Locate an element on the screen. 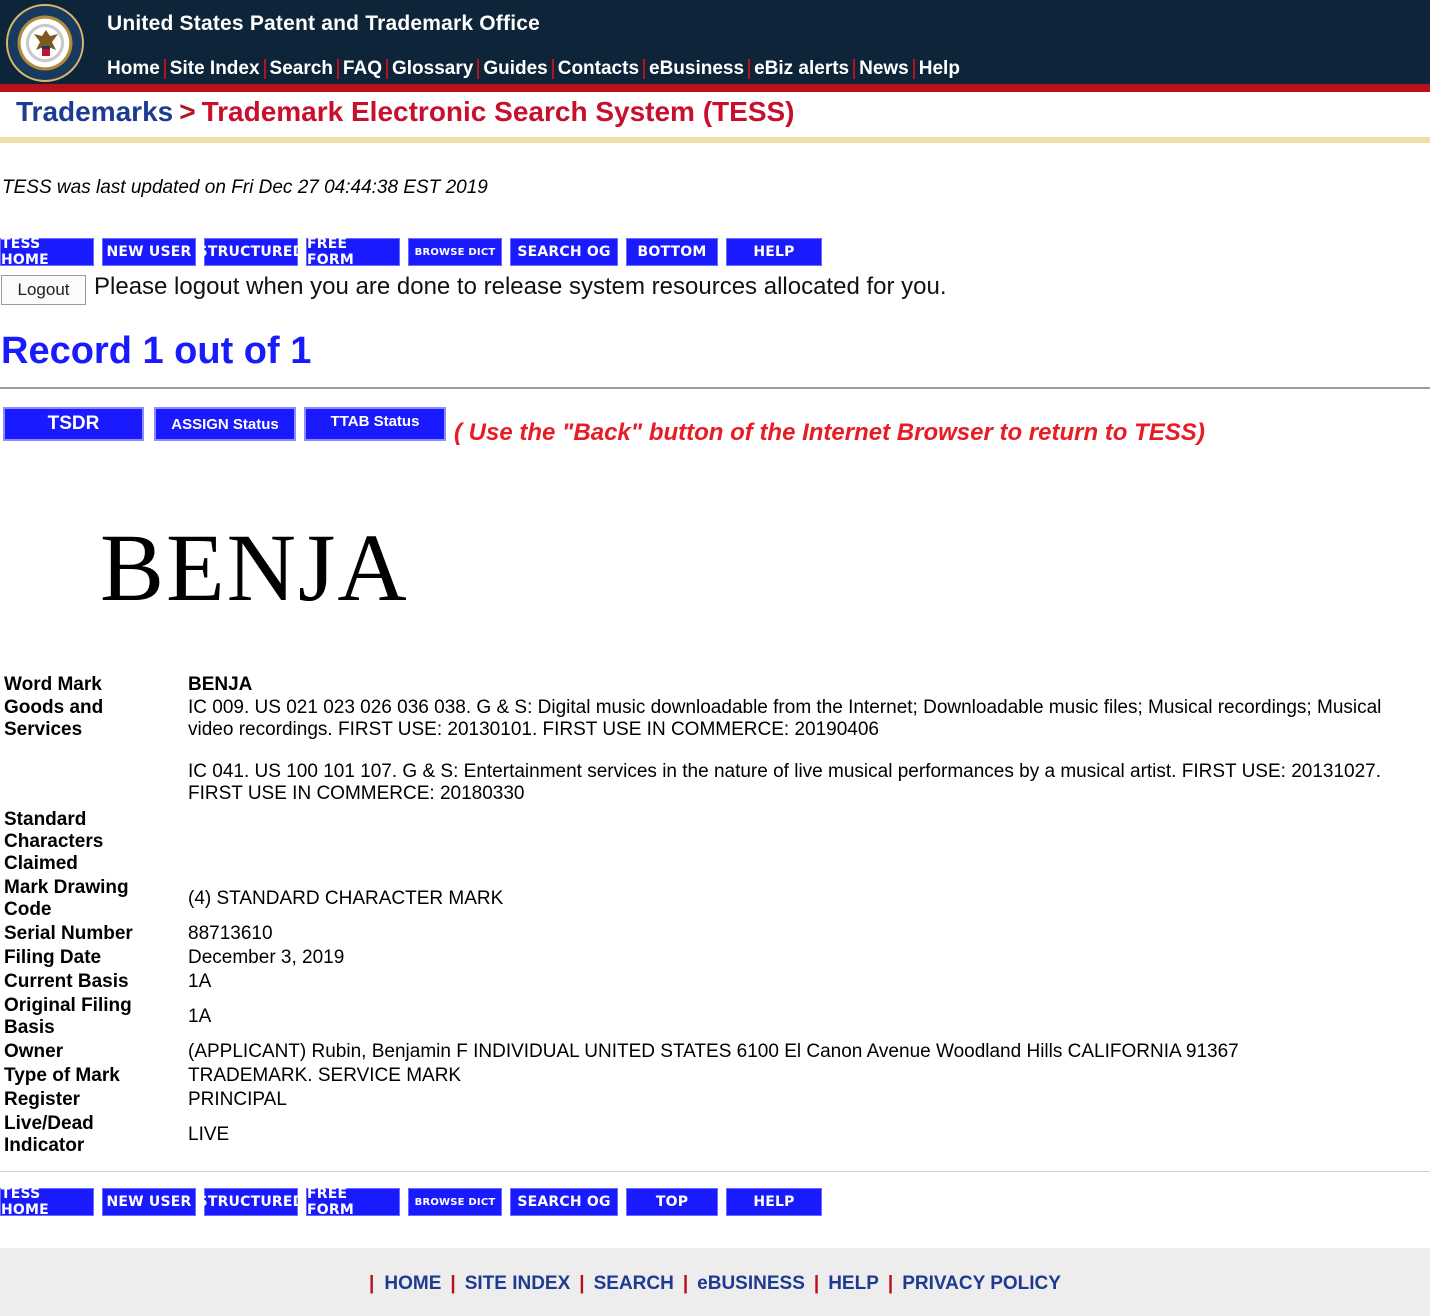 This screenshot has width=1430, height=1316. nav-guides: Guides is located at coordinates (515, 69).